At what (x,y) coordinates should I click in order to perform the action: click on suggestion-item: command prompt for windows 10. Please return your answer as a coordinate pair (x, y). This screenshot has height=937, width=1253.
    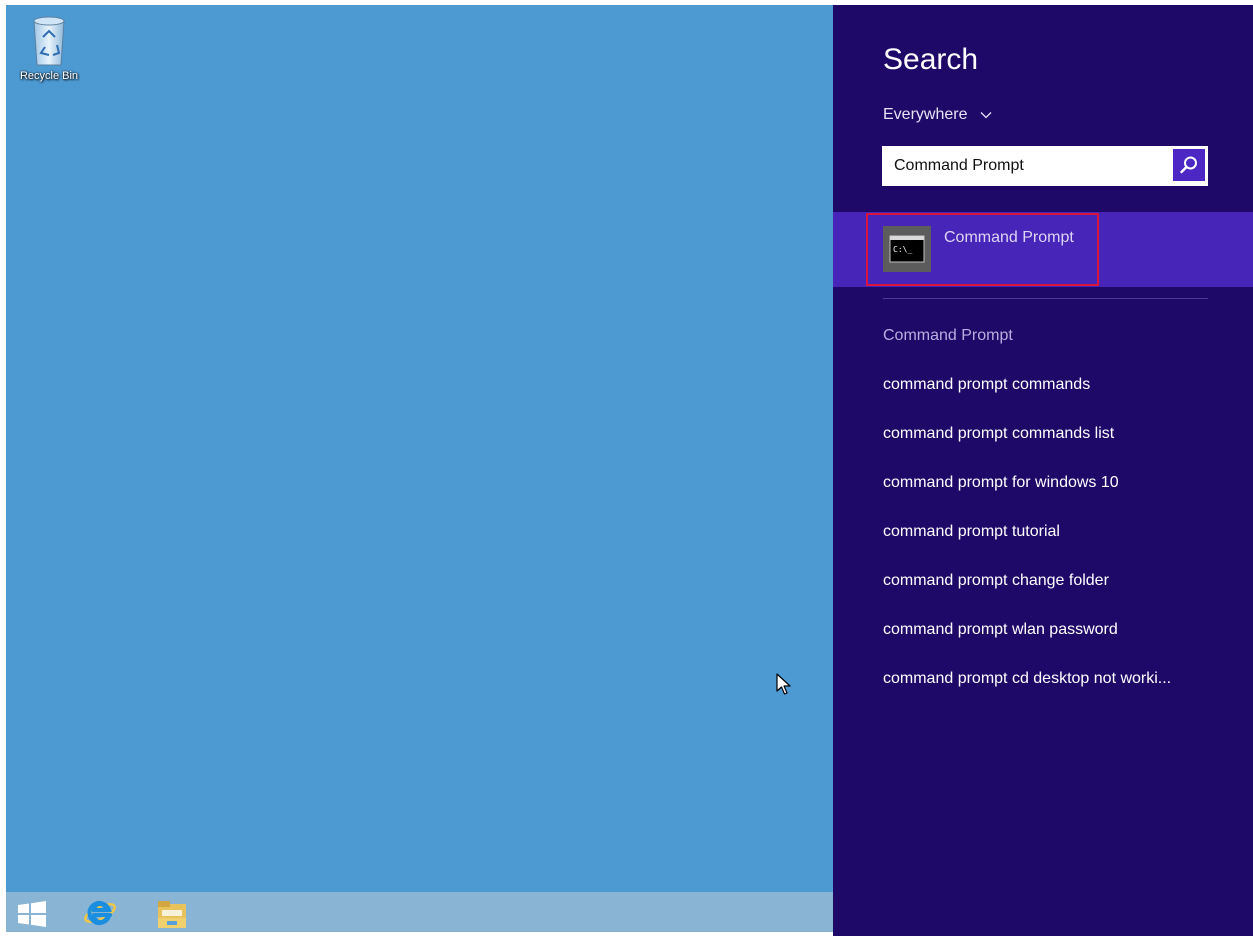
    Looking at the image, I should click on (1027, 494).